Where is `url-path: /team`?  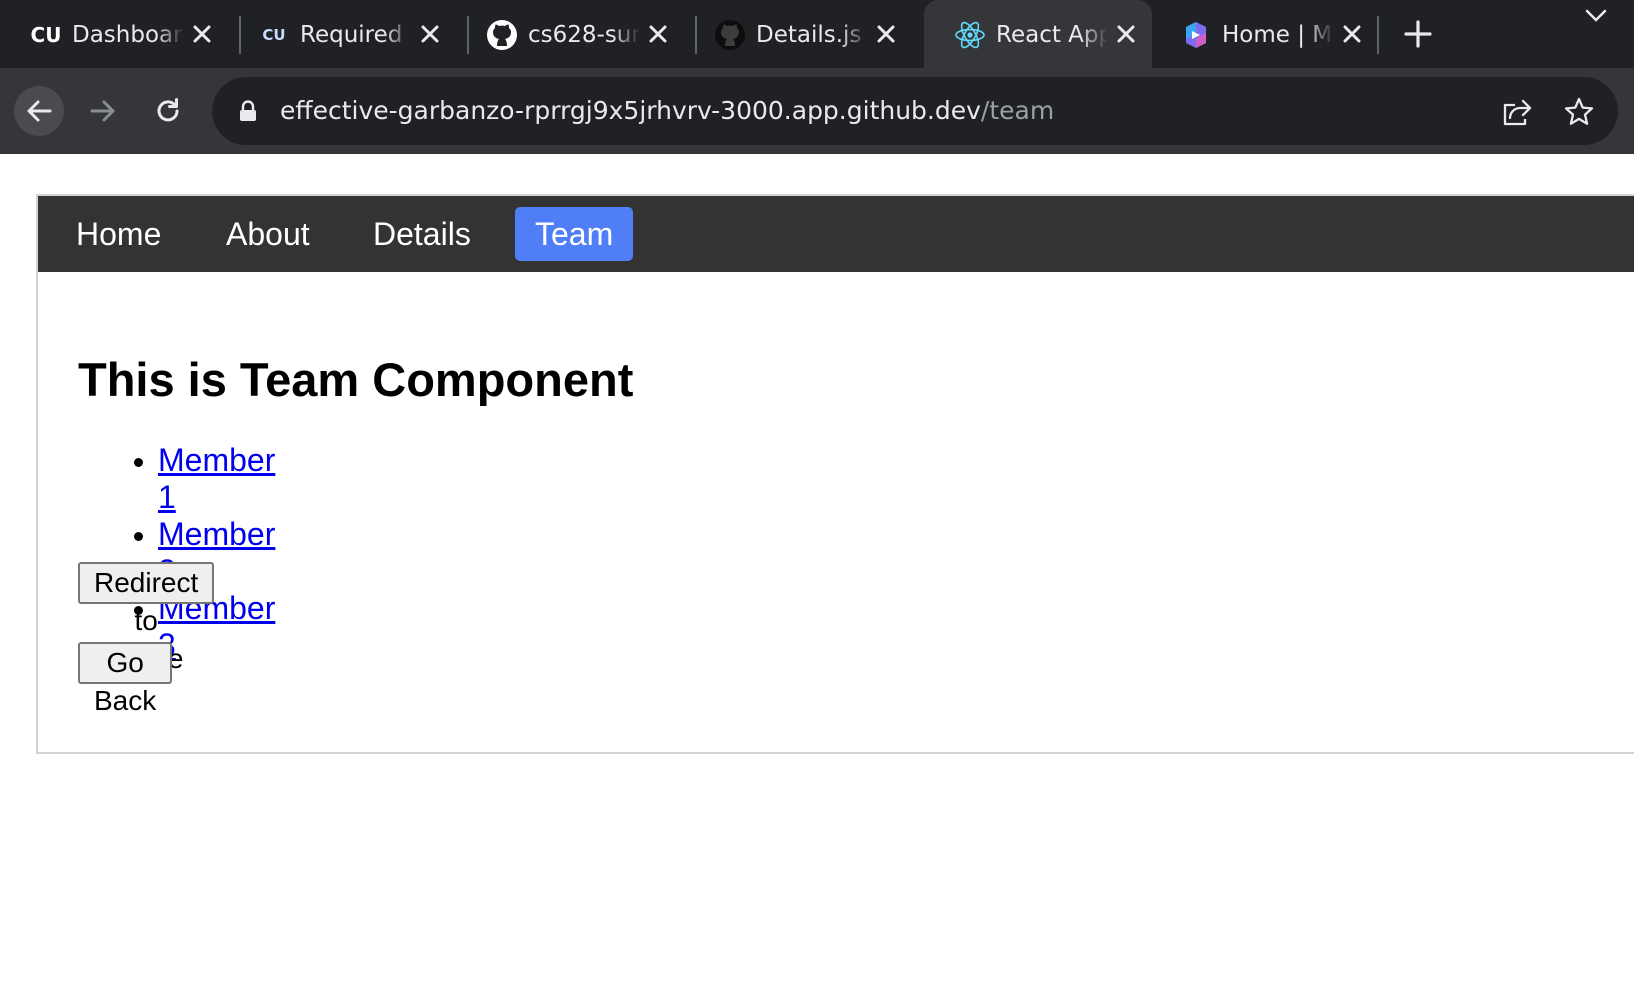 url-path: /team is located at coordinates (1017, 110).